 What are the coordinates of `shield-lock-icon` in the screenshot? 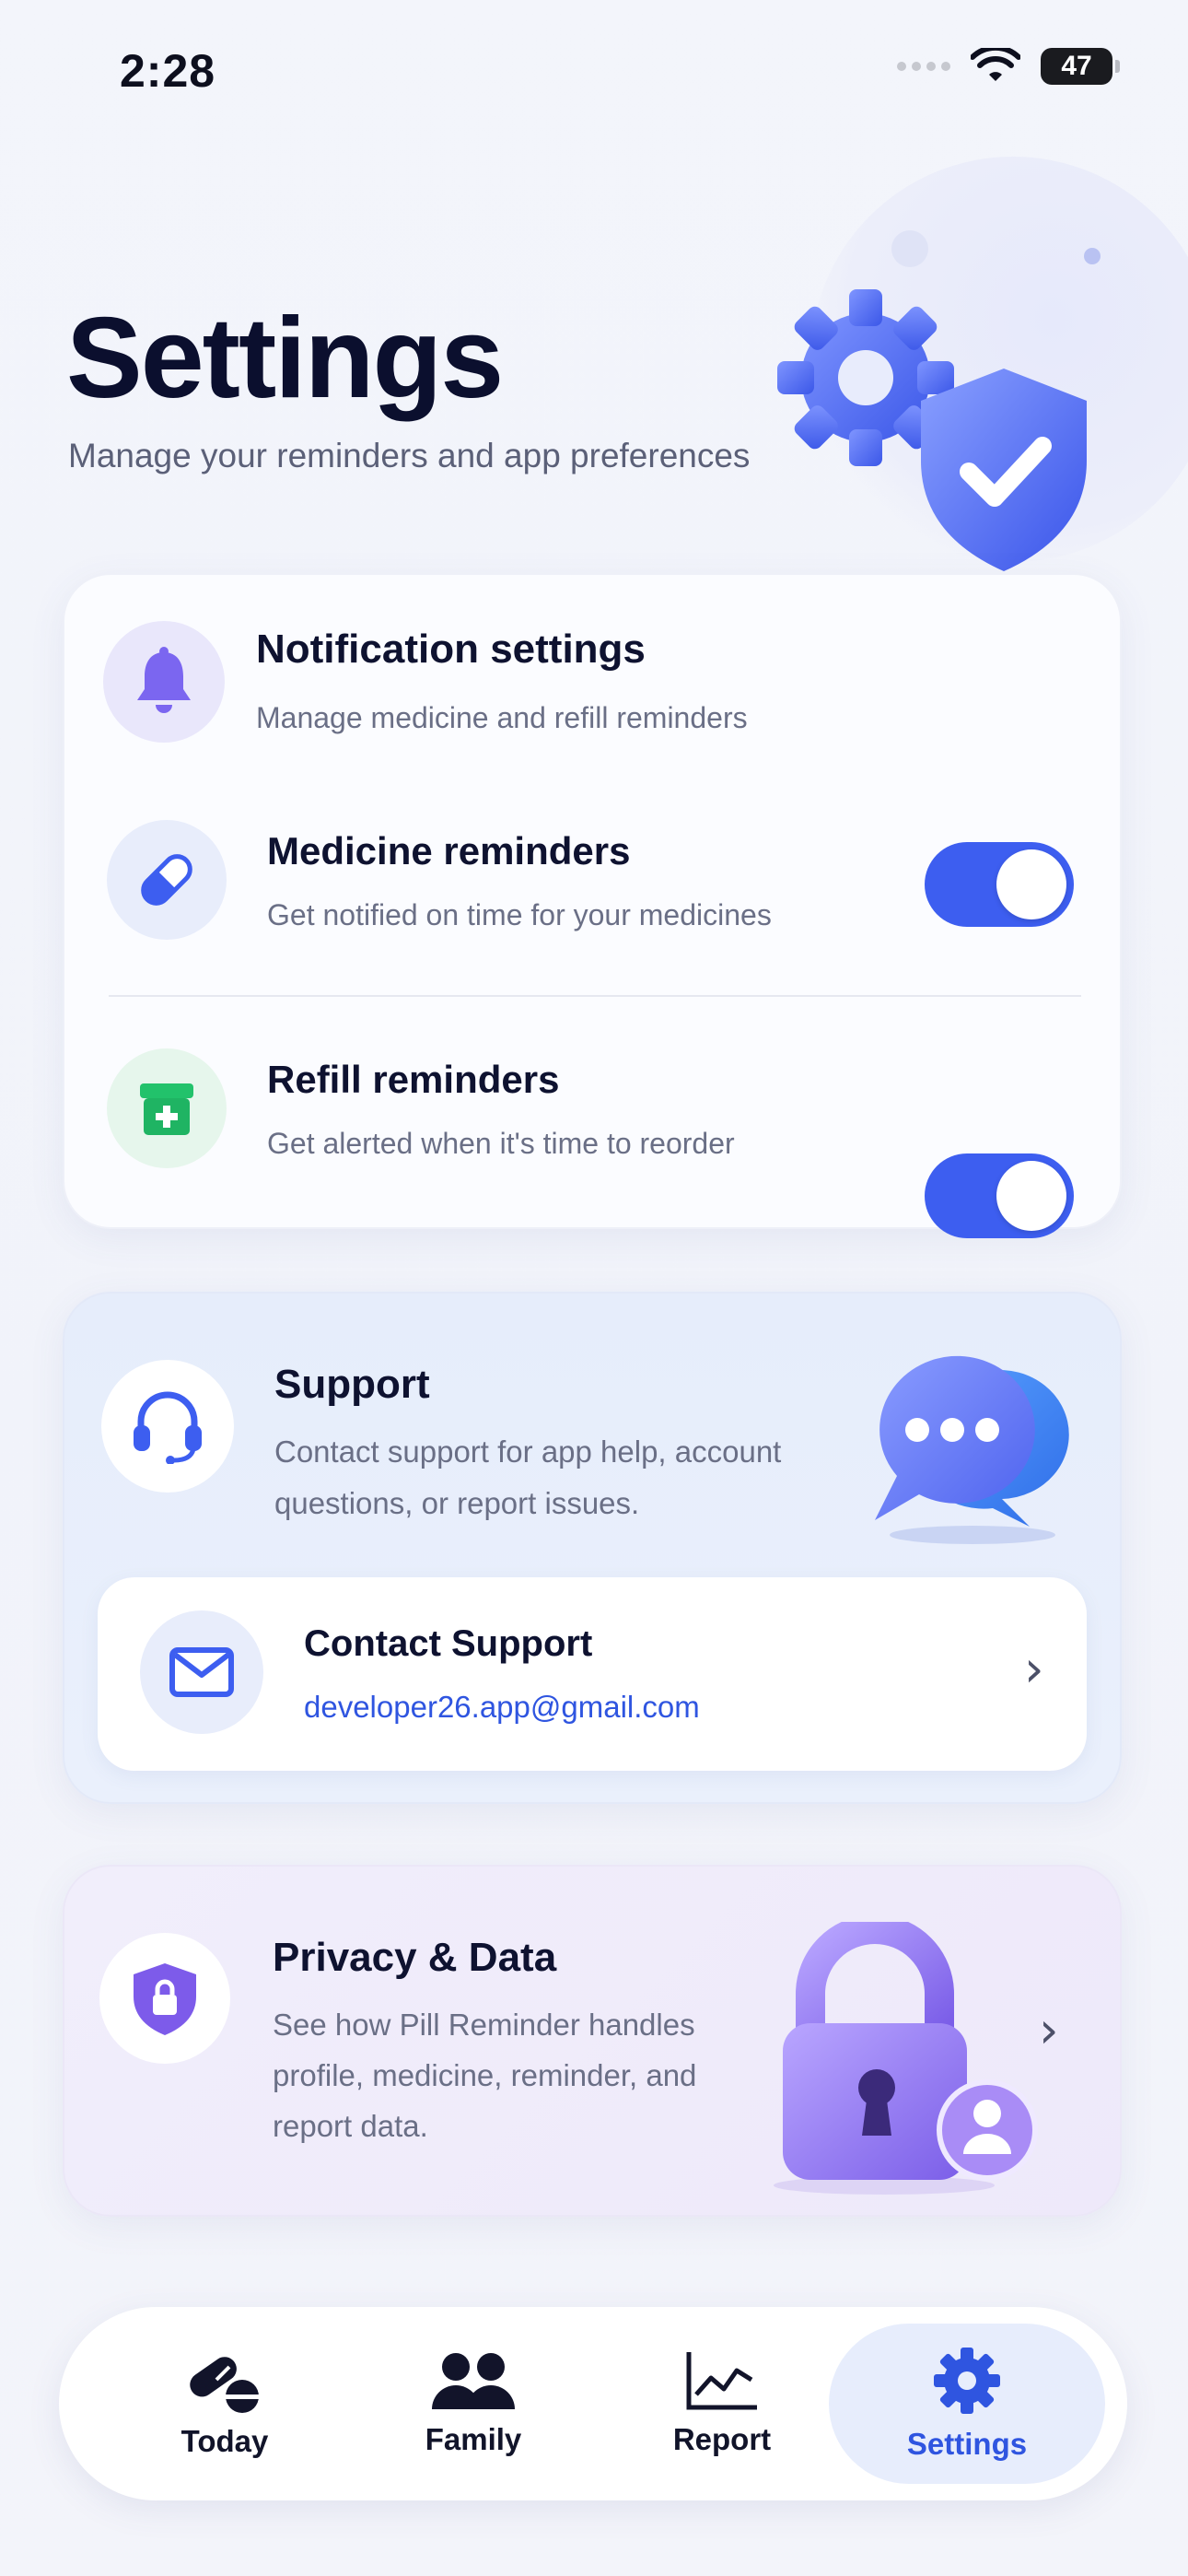 It's located at (165, 1999).